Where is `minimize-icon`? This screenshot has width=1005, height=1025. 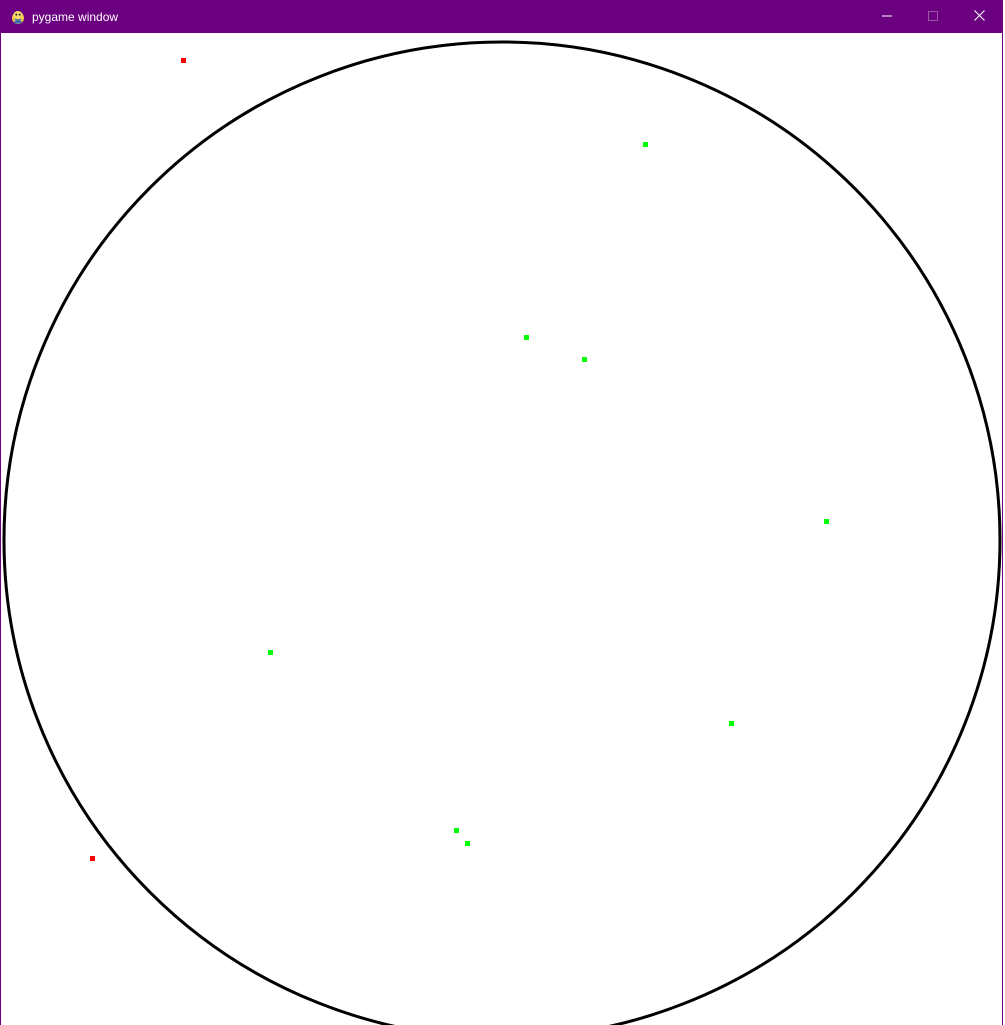 minimize-icon is located at coordinates (887, 17).